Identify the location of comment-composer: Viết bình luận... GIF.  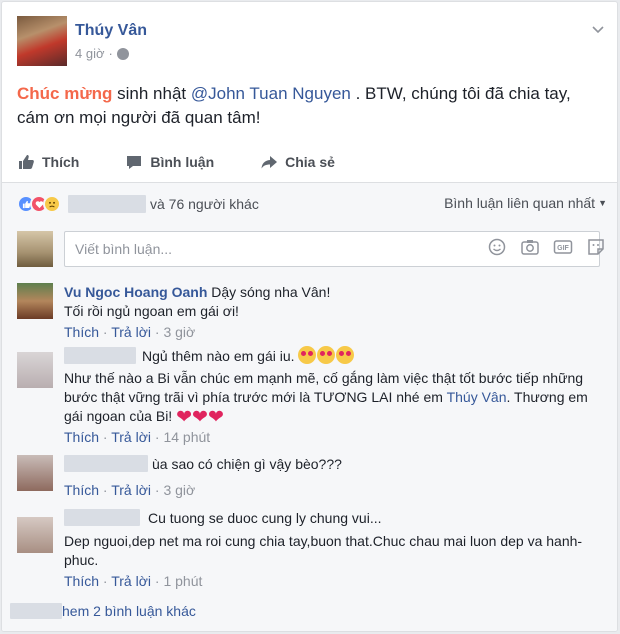
(312, 249).